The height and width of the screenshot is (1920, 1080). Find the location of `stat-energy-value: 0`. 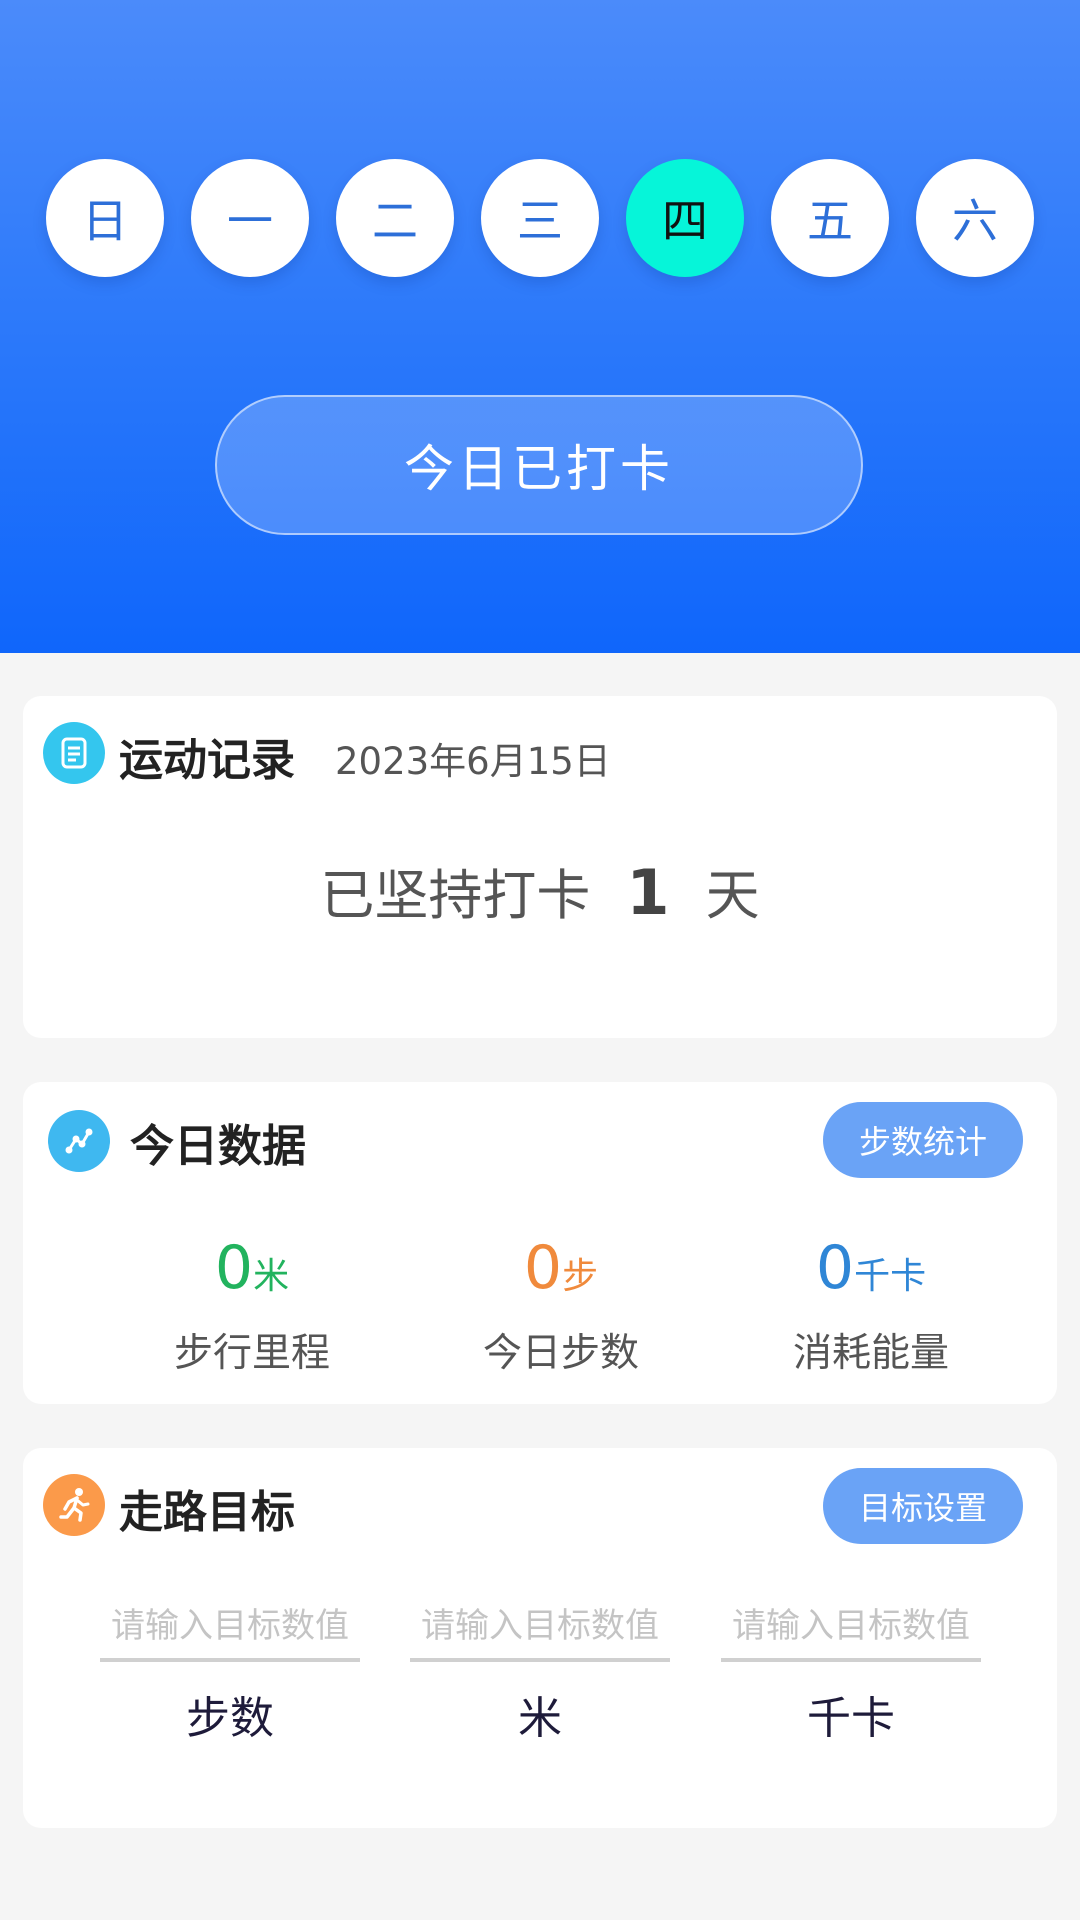

stat-energy-value: 0 is located at coordinates (835, 1268).